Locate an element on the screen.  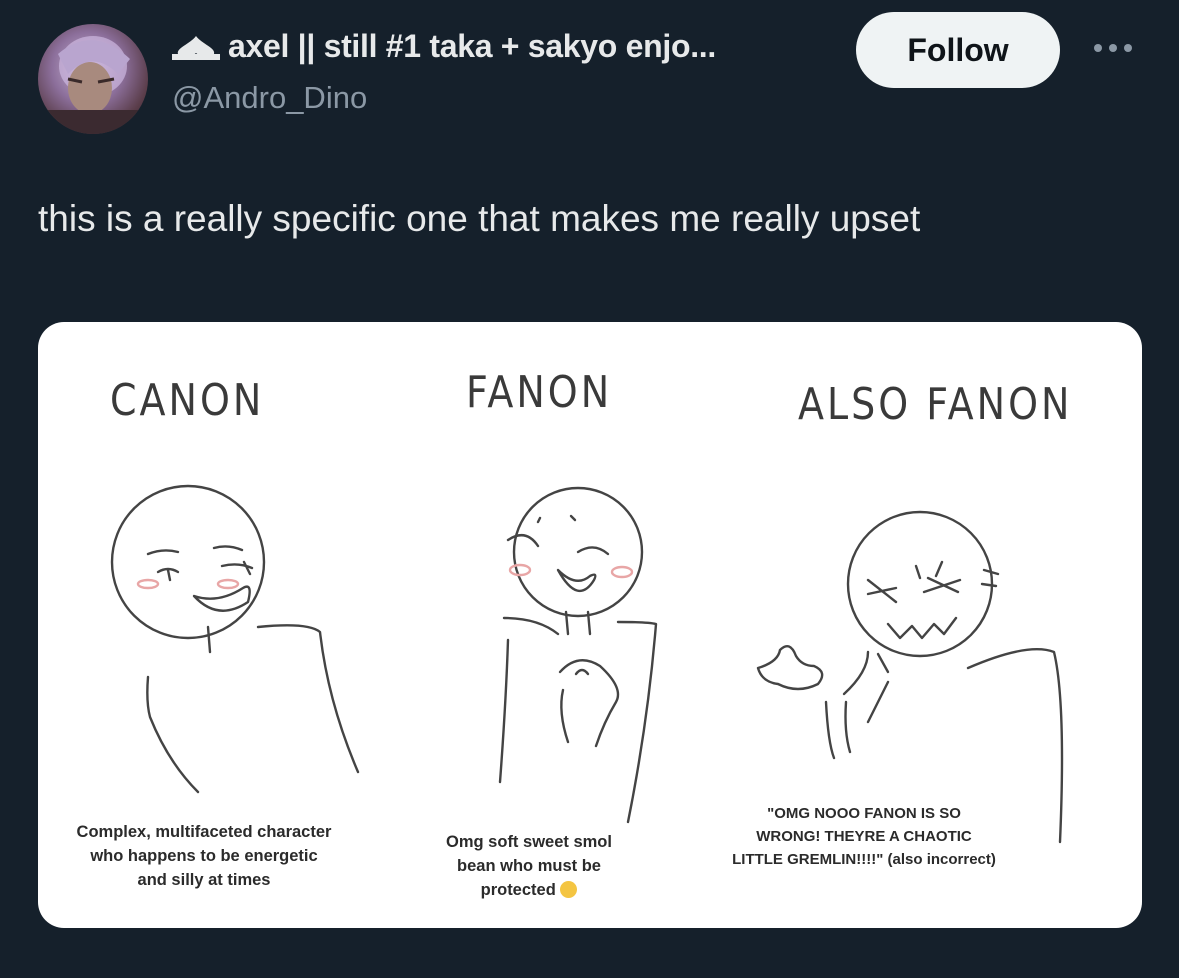
smiling-emoji-icon is located at coordinates (569, 889).